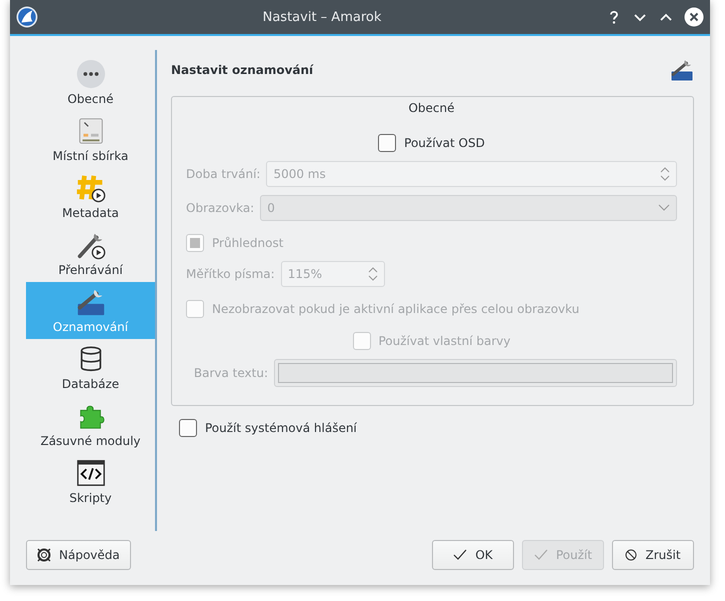 The width and height of the screenshot is (725, 601). What do you see at coordinates (444, 143) in the screenshot?
I see `checkbox-label: Používat OSD` at bounding box center [444, 143].